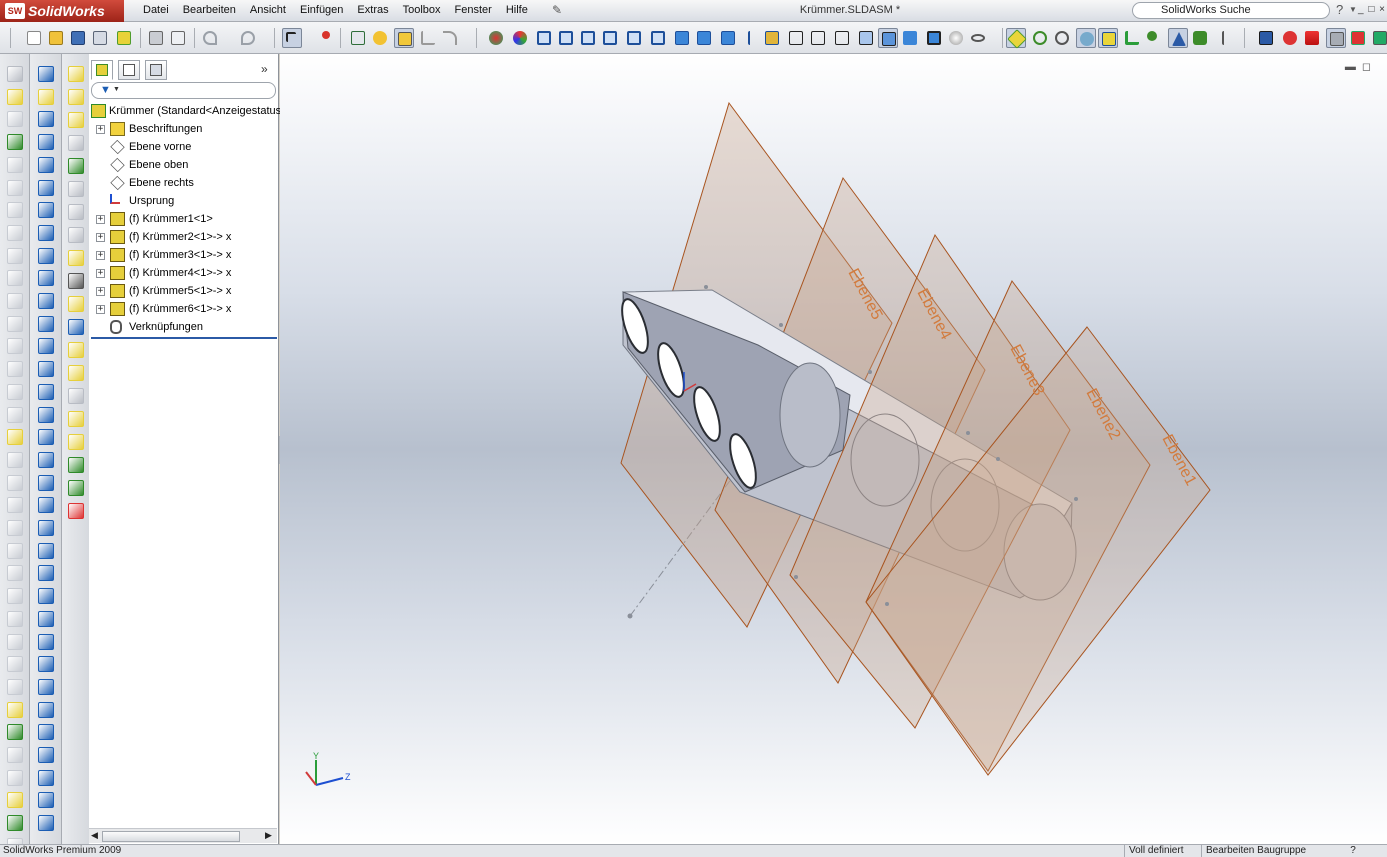 The height and width of the screenshot is (857, 1387). What do you see at coordinates (520, 38) in the screenshot?
I see `scene-button` at bounding box center [520, 38].